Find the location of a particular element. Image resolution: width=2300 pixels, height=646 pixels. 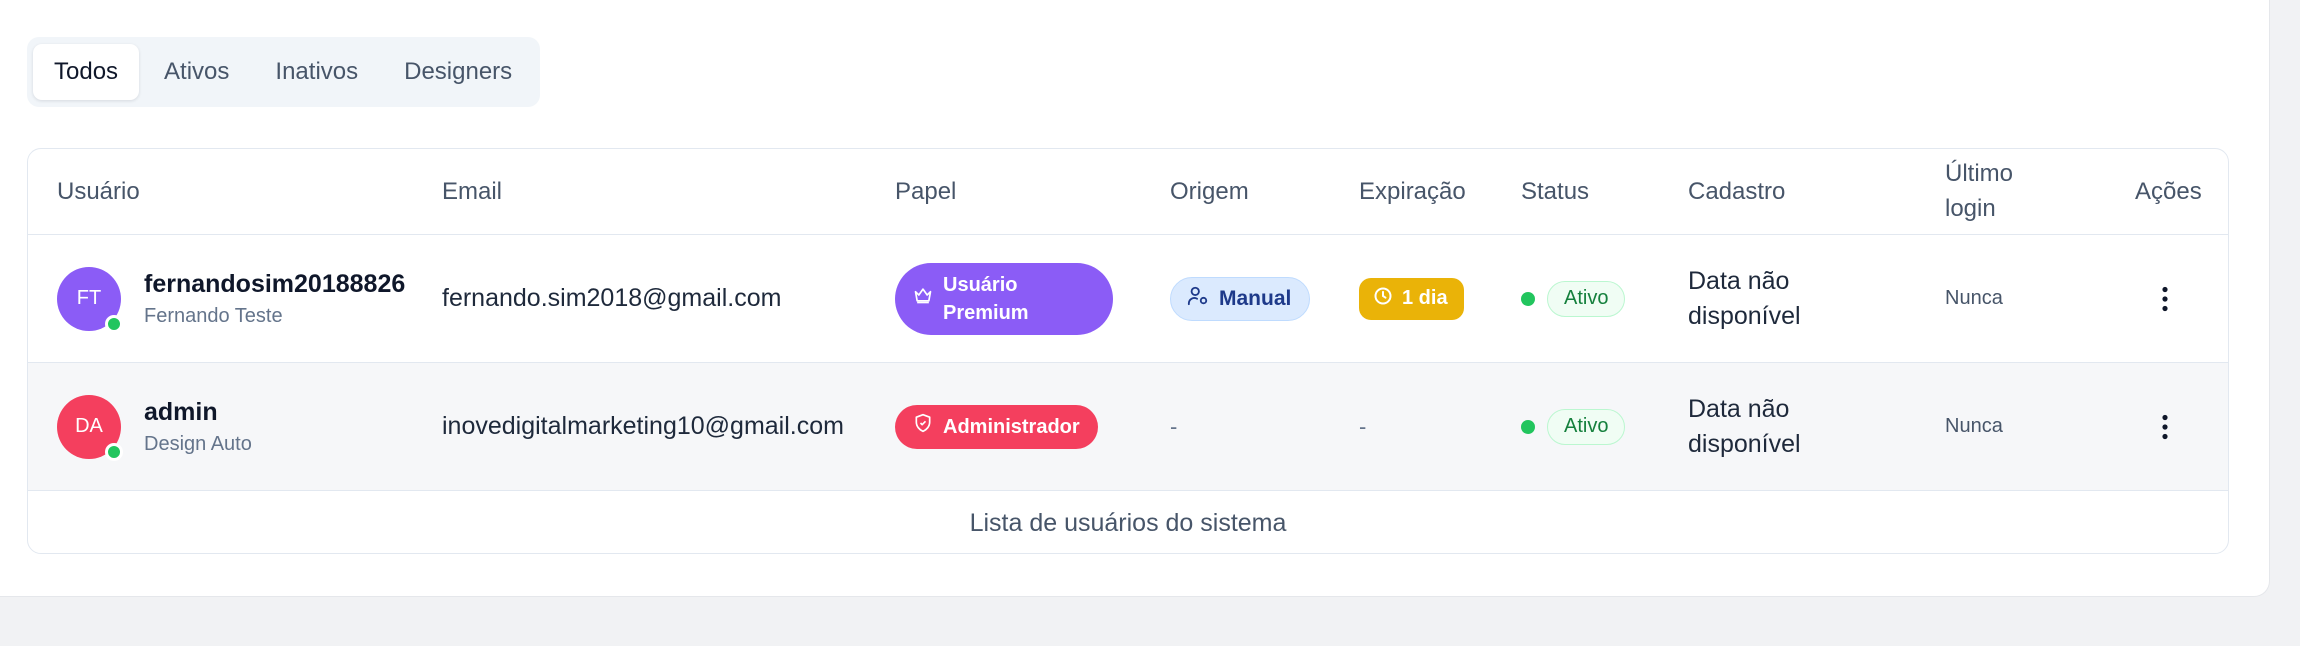

avatar: FT is located at coordinates (90, 299).